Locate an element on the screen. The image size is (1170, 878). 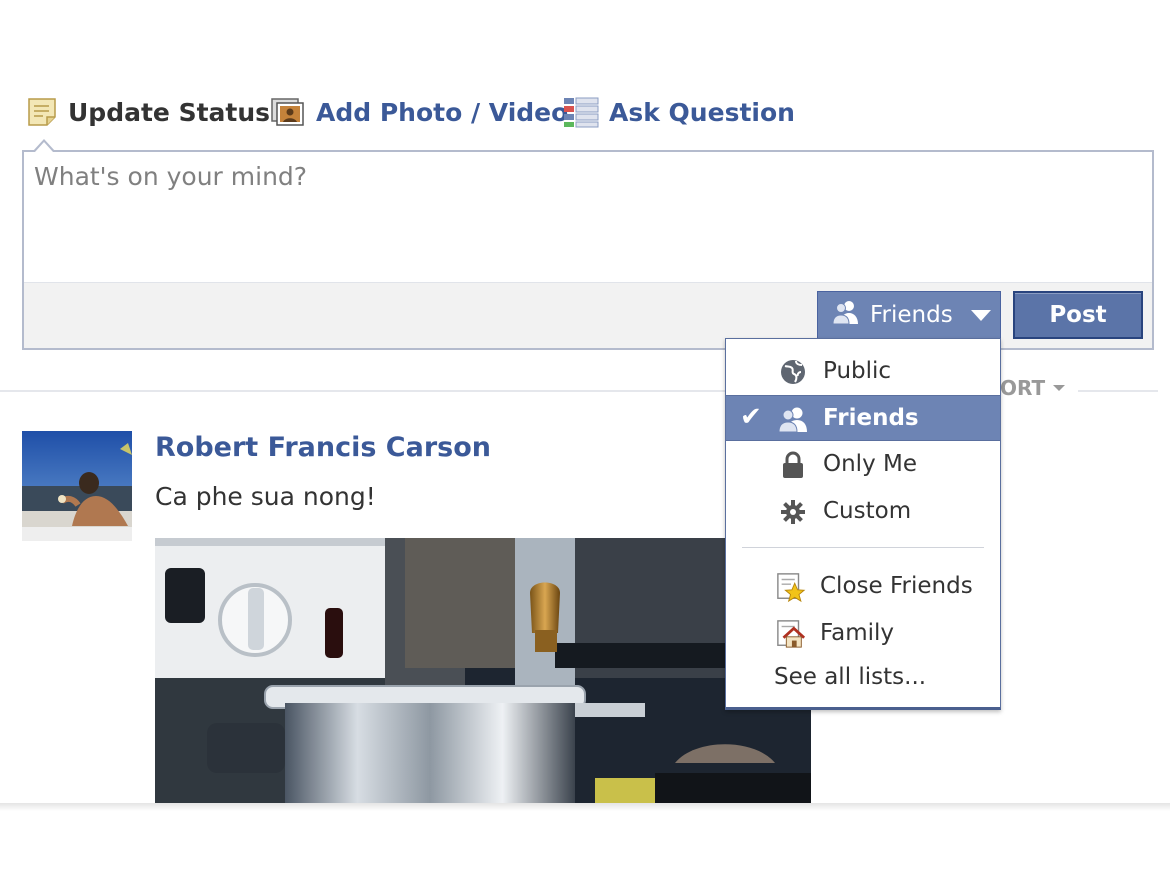
page-bottom-edge is located at coordinates (585, 807).